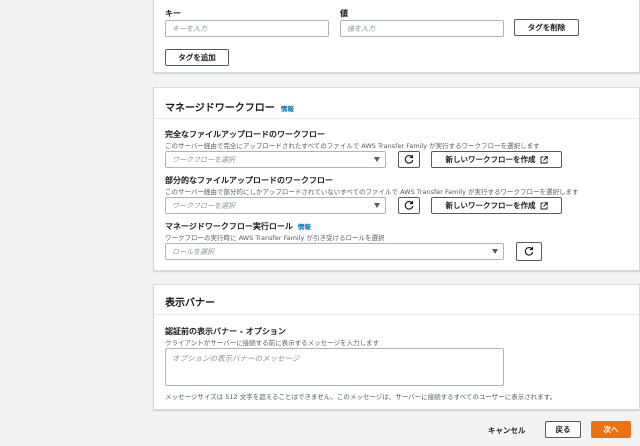 This screenshot has height=446, width=640. I want to click on remove-tag-button: タグを削除, so click(546, 27).